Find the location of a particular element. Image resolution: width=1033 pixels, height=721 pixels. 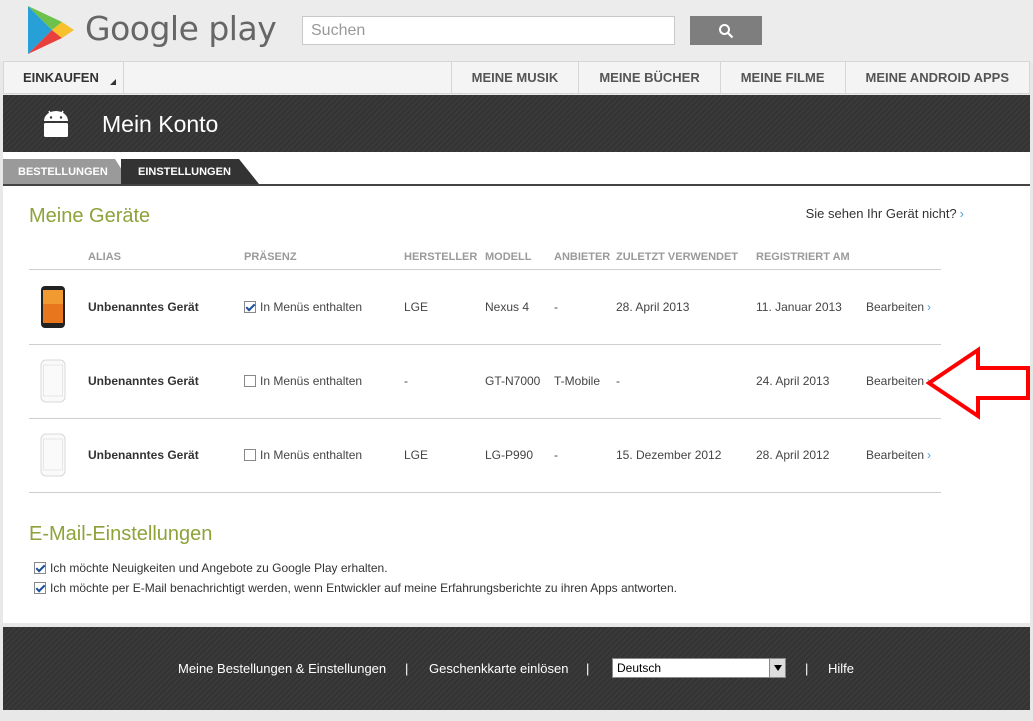

col-last-used: ZULETZT VERWENDET is located at coordinates (677, 257).